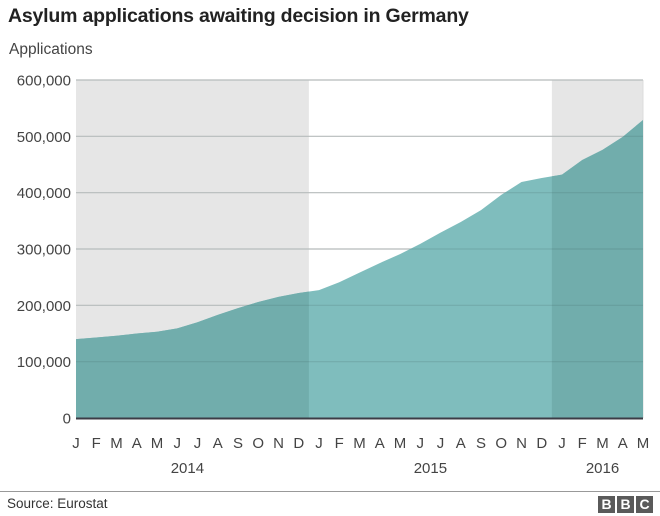  What do you see at coordinates (602, 468) in the screenshot?
I see `year-label: 2016` at bounding box center [602, 468].